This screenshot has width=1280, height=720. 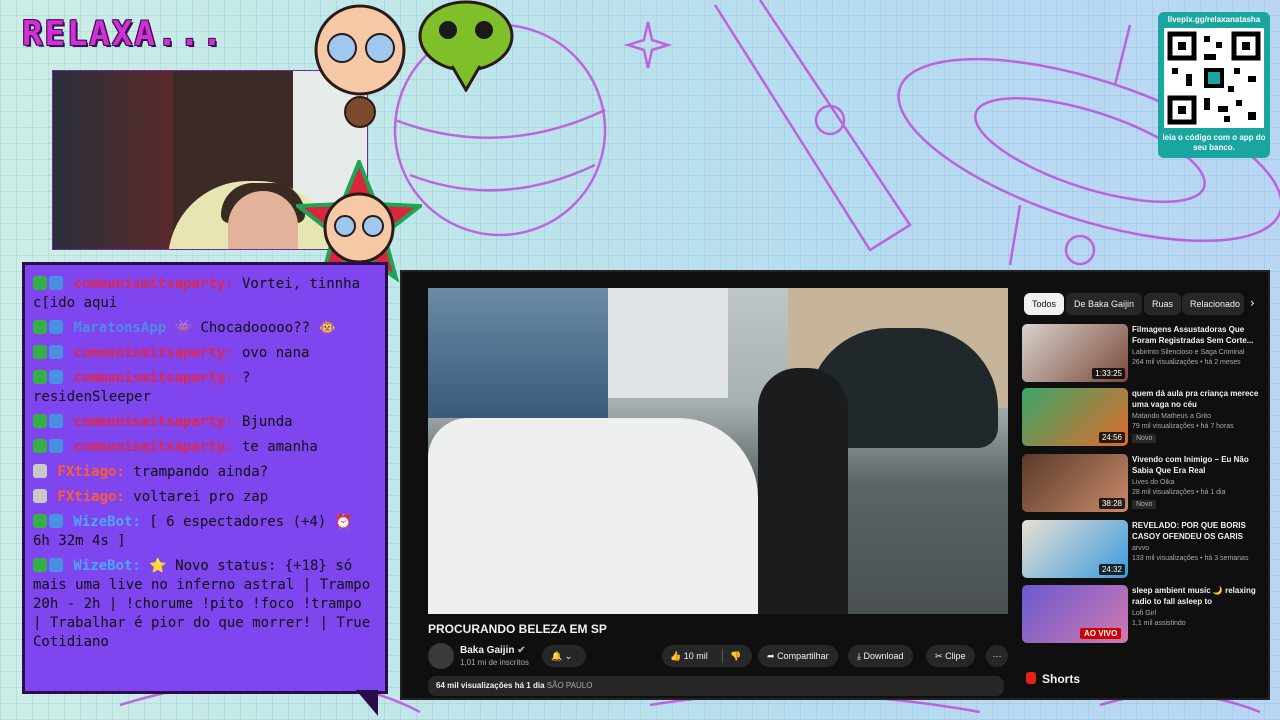 What do you see at coordinates (204, 388) in the screenshot?
I see `chat-message: communismitsaparty: ? residenSleeper` at bounding box center [204, 388].